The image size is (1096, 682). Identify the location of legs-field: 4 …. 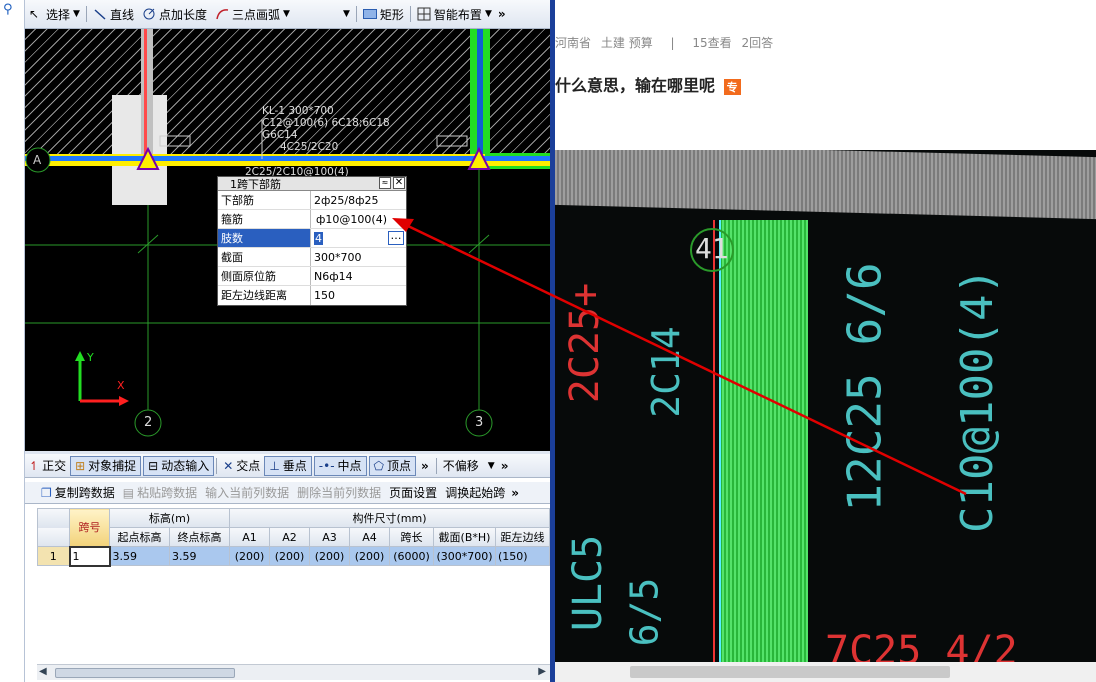
(358, 238).